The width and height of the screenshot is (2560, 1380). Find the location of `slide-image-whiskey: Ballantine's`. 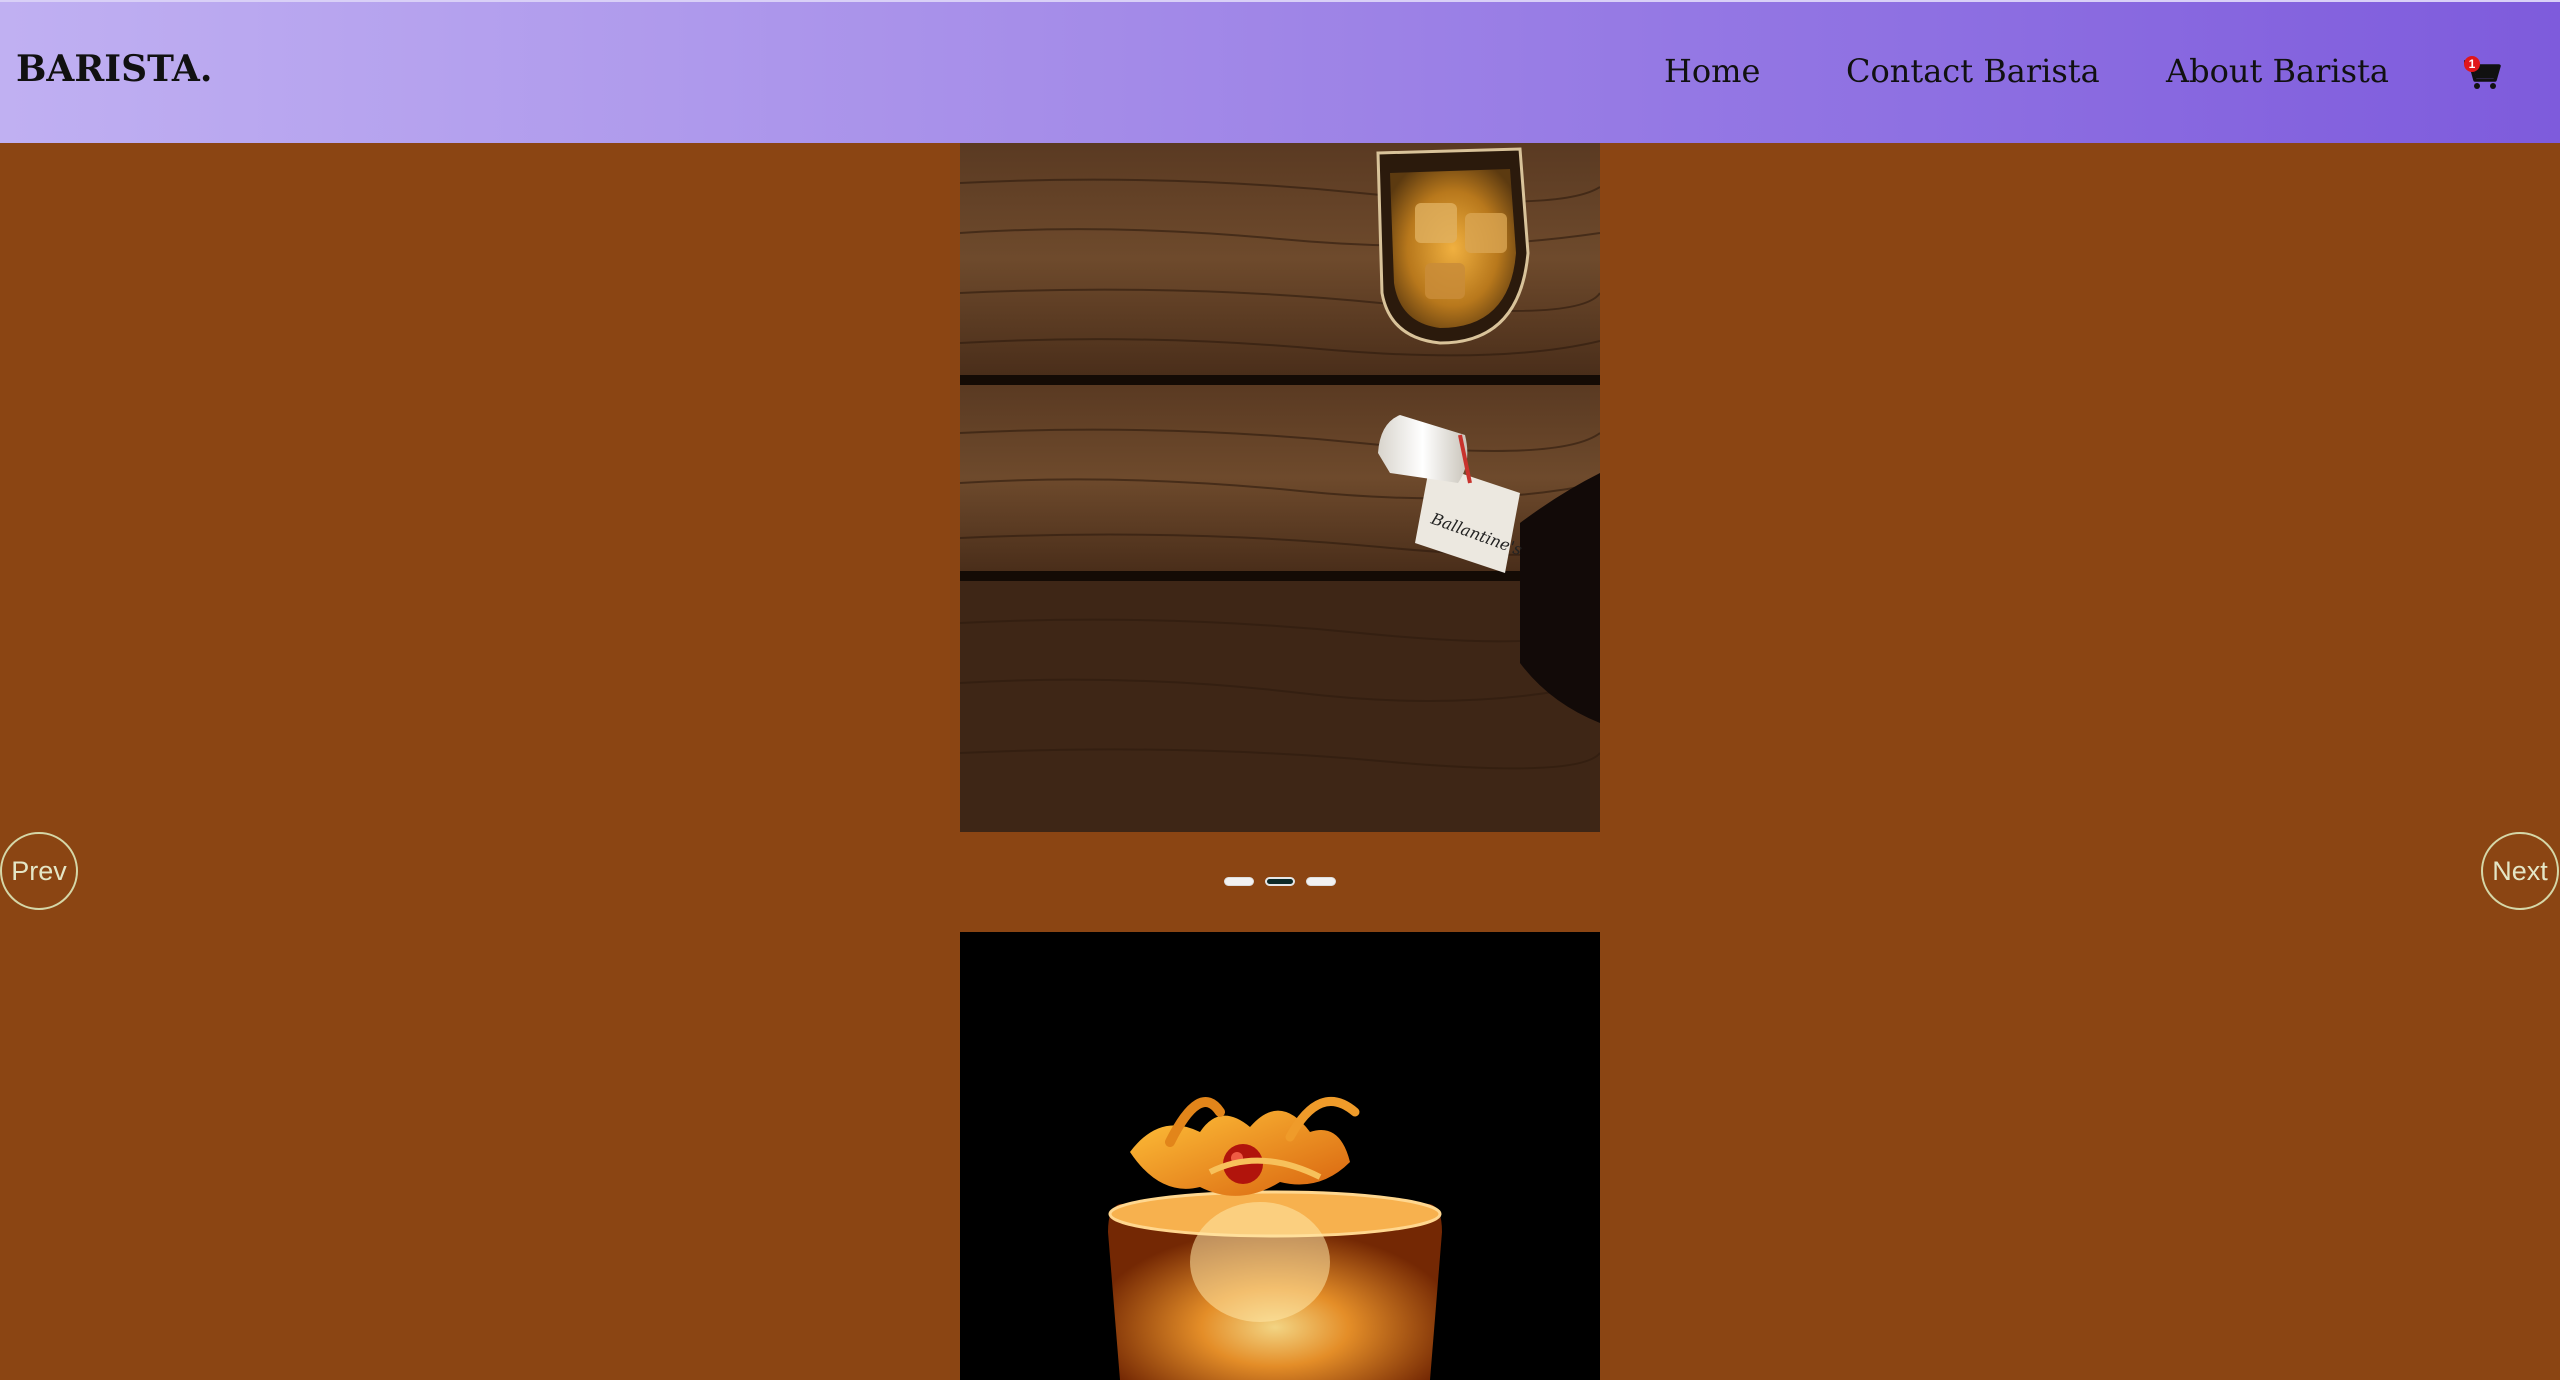

slide-image-whiskey: Ballantine's is located at coordinates (1280, 487).